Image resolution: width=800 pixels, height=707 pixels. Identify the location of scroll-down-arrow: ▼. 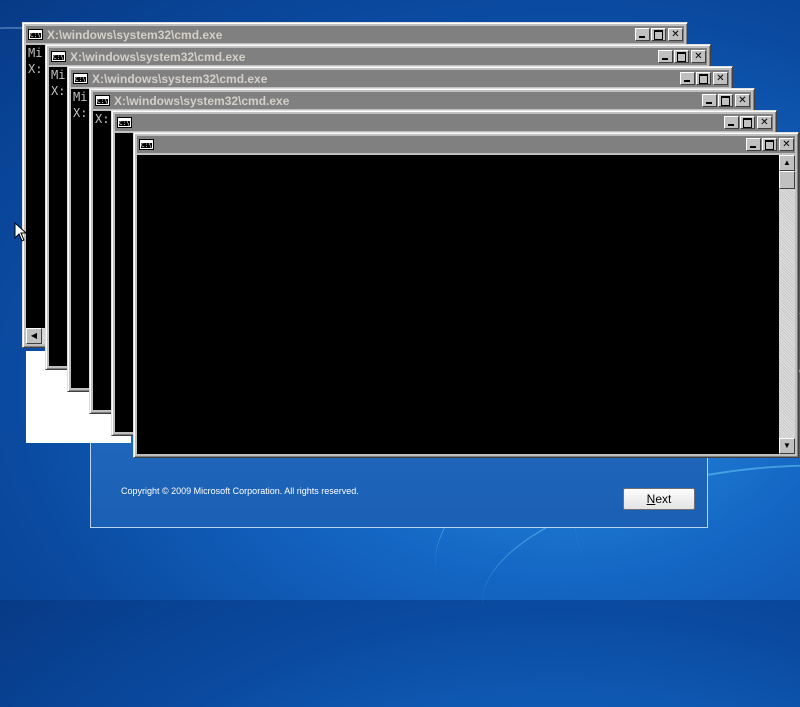
(787, 446).